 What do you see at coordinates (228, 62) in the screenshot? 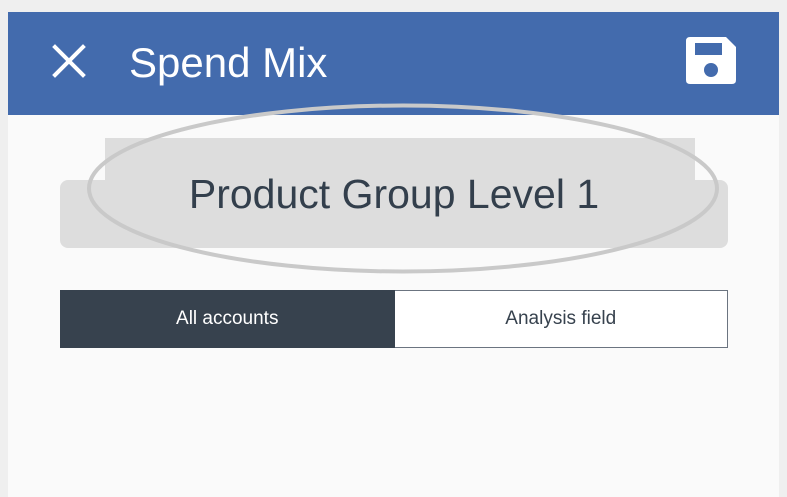
I see `page-title: Spend Mix` at bounding box center [228, 62].